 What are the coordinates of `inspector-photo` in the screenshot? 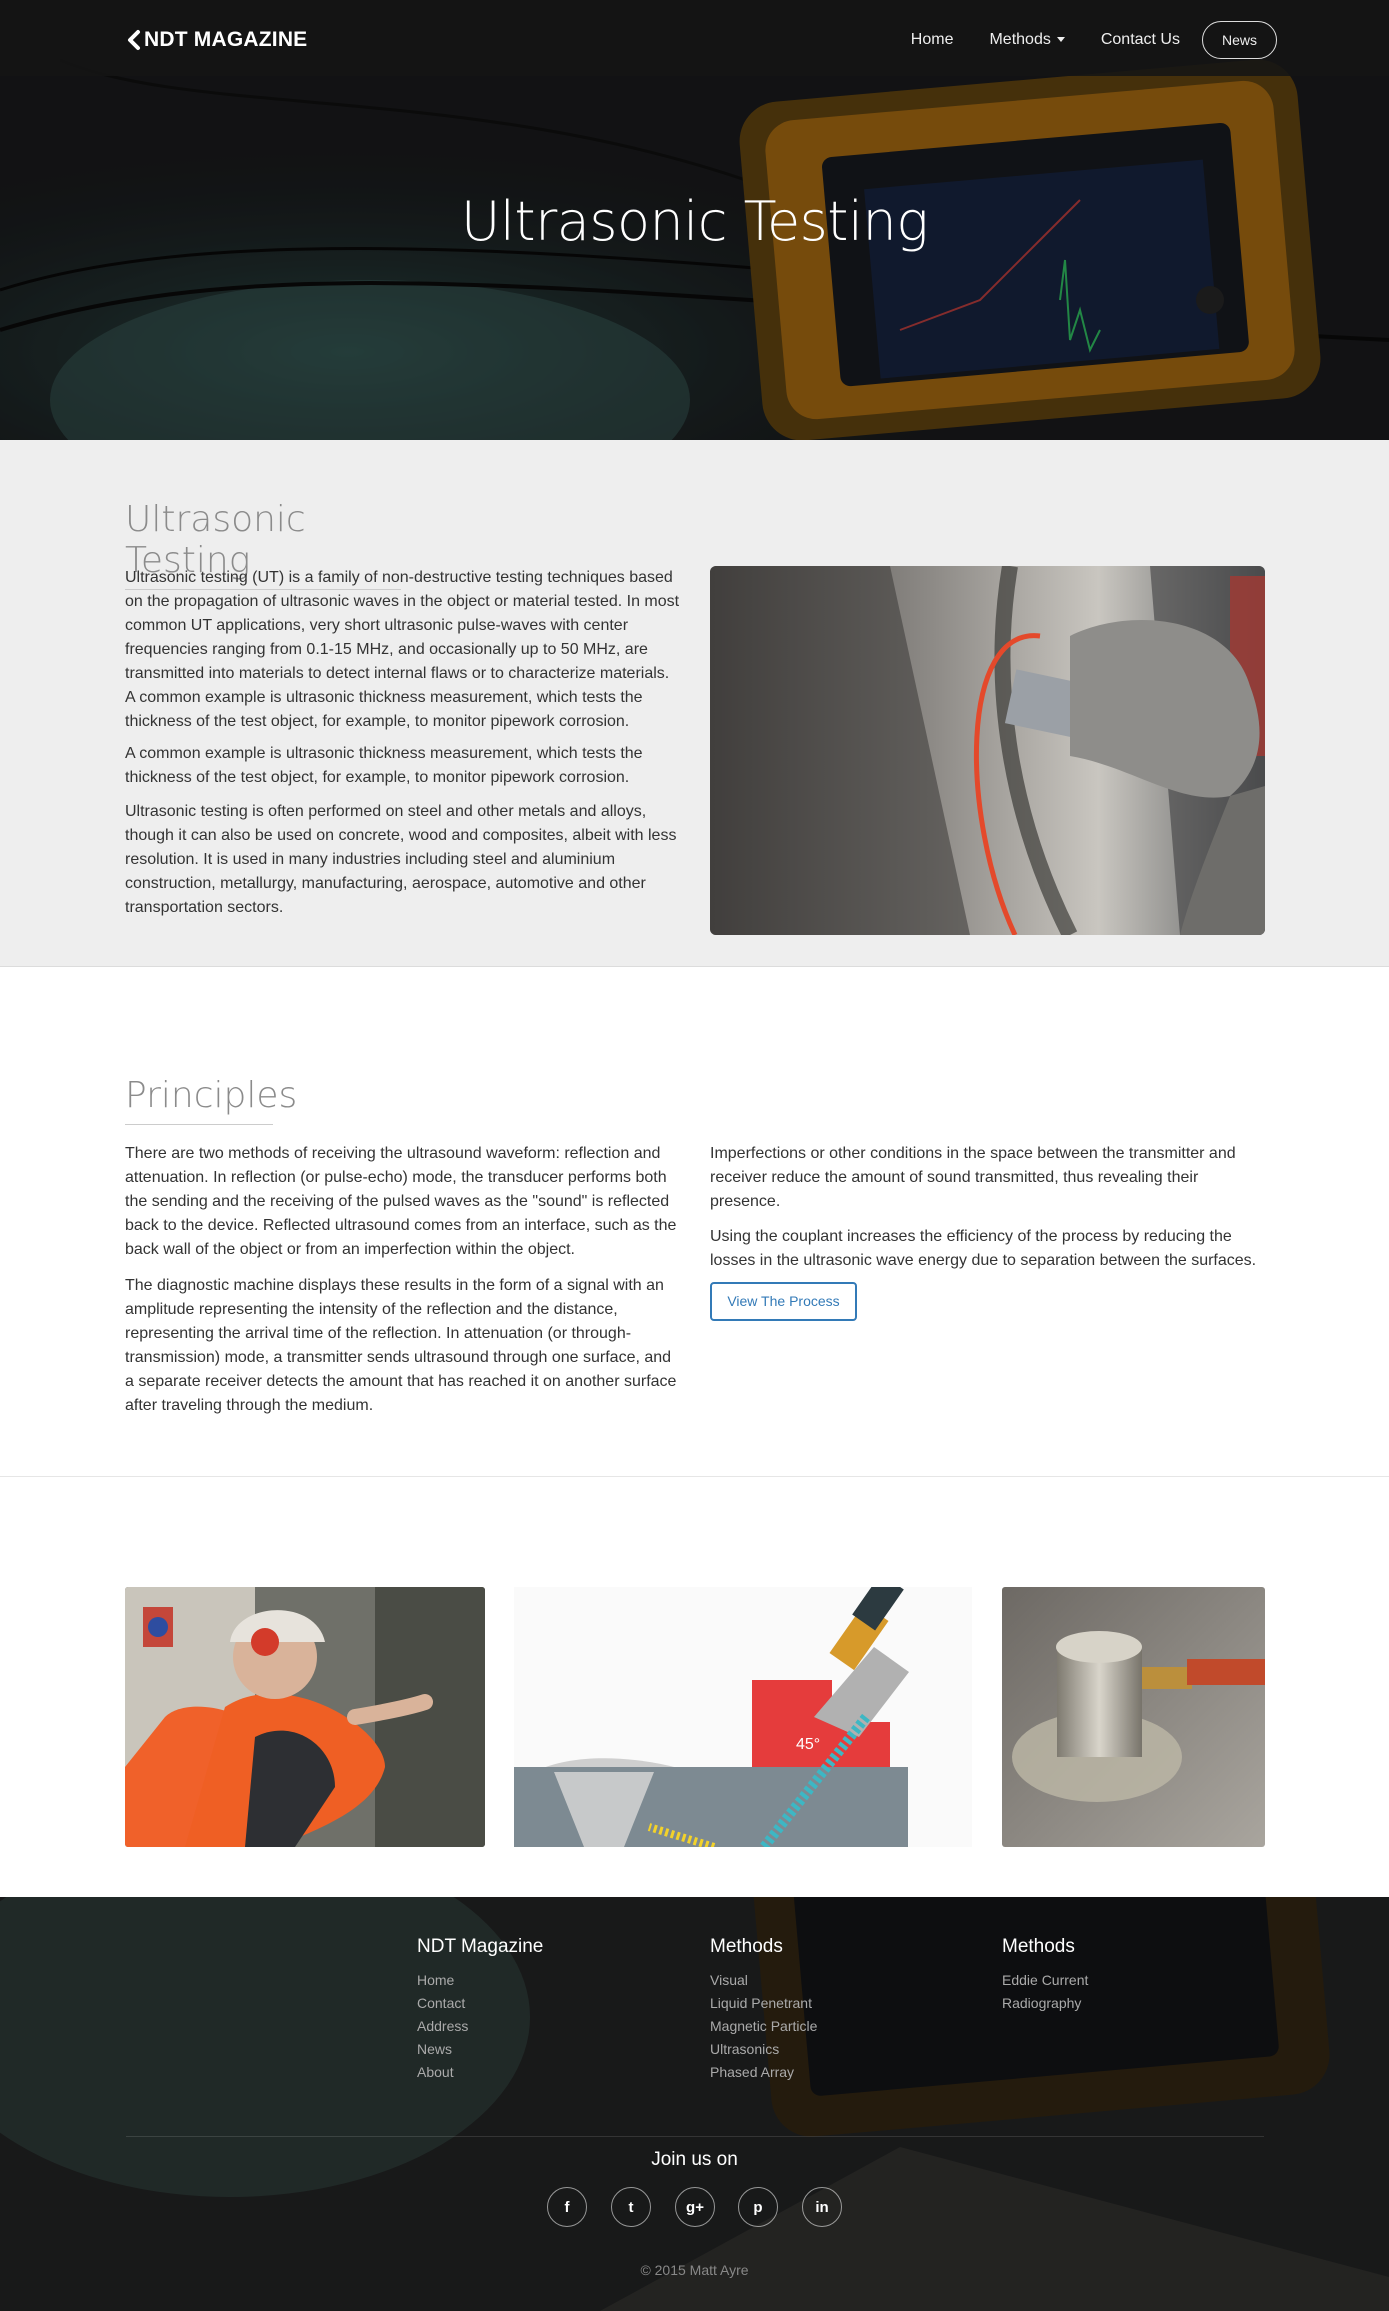 It's located at (305, 1717).